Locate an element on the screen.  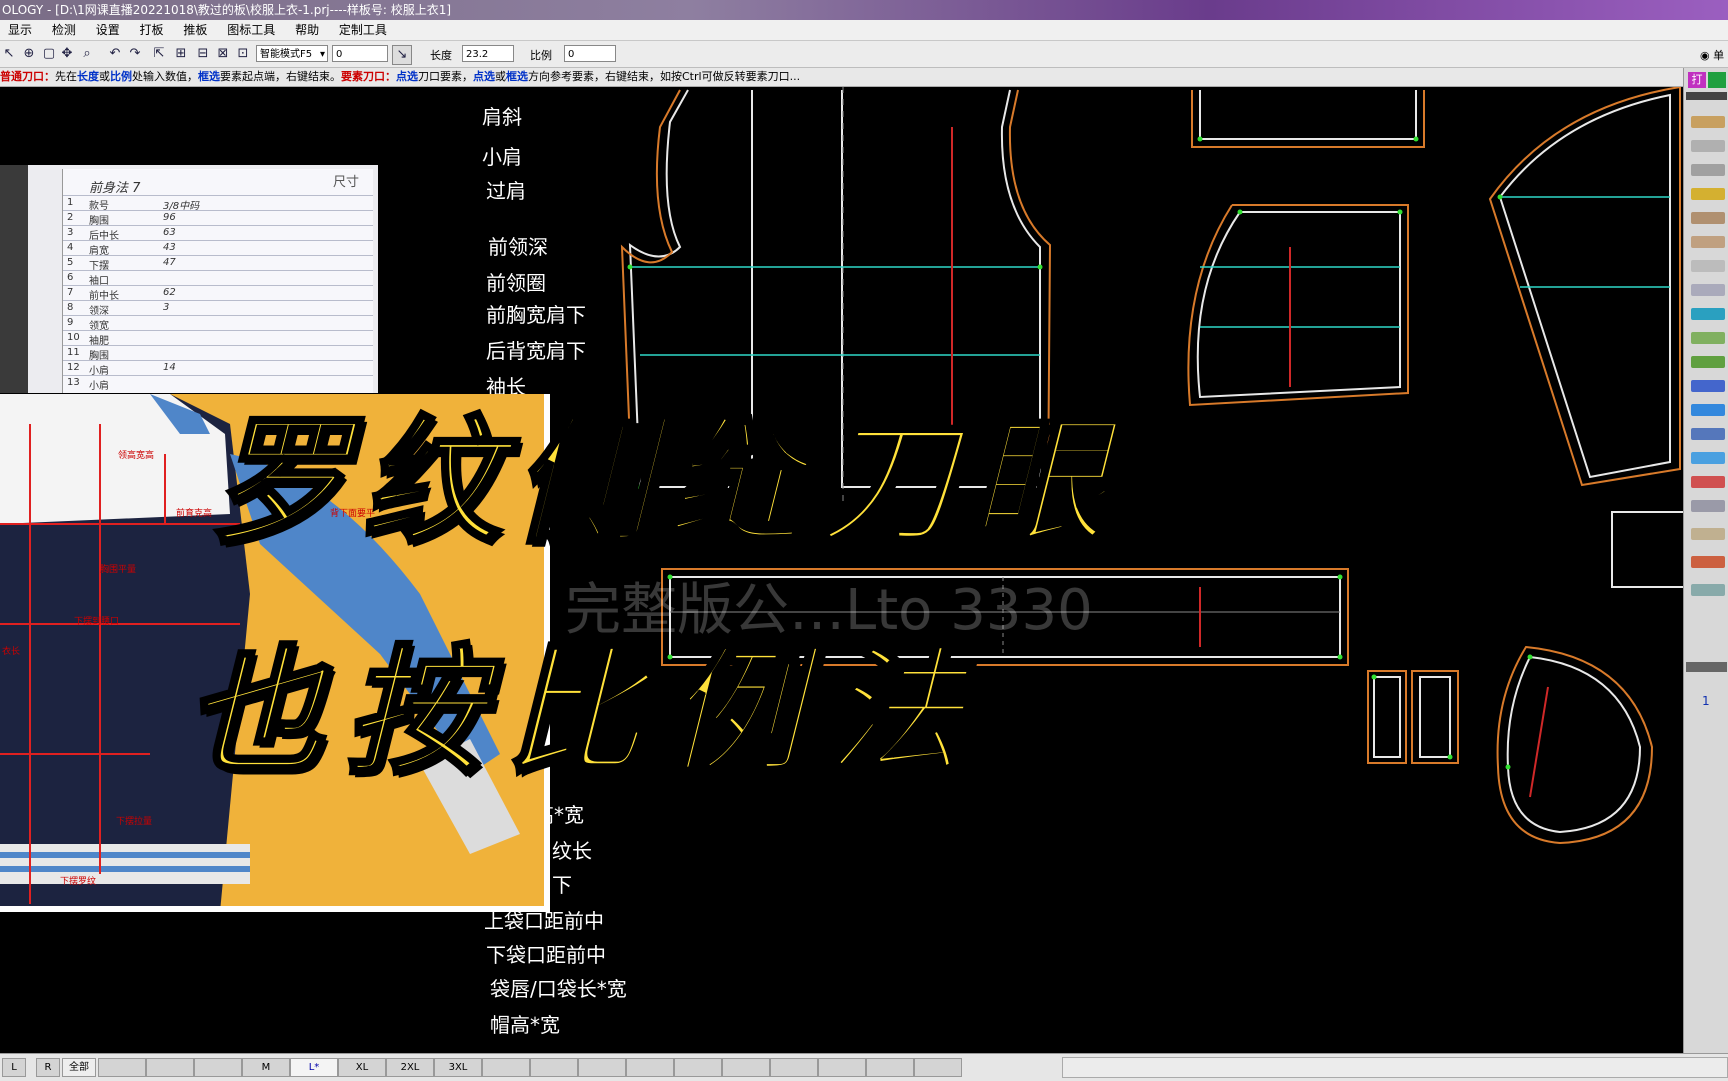
apply-icon: ↘ is located at coordinates (402, 55).